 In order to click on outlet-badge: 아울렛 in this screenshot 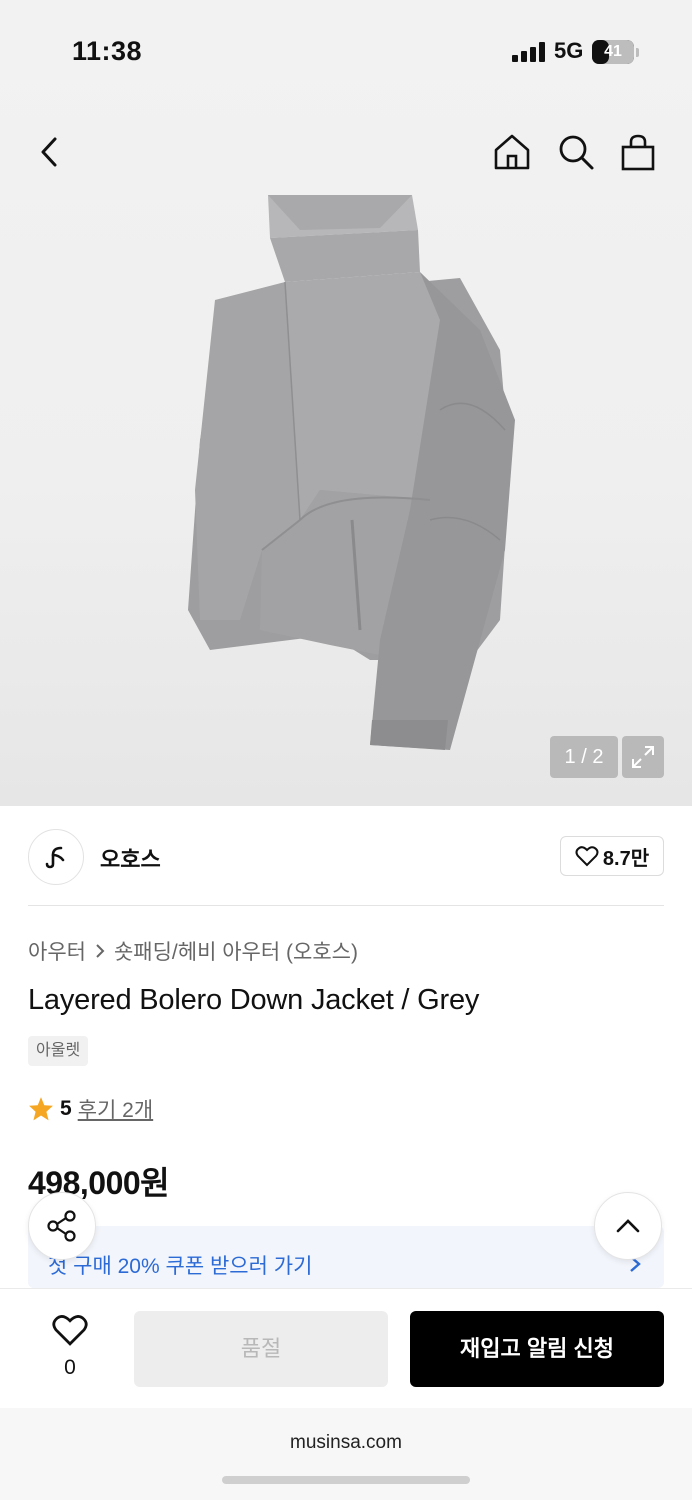, I will do `click(58, 1051)`.